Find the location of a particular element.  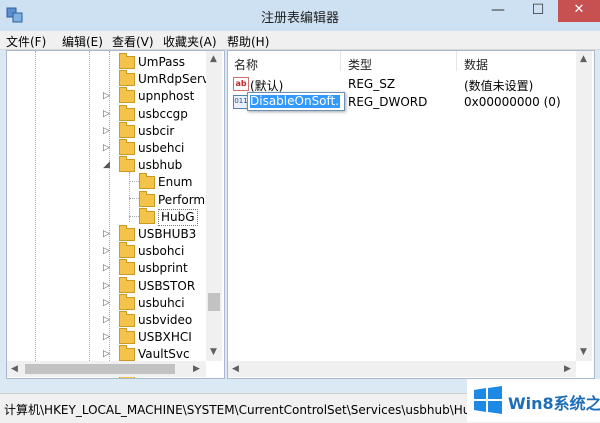

tree-item-upnphost: ▷ upnphost is located at coordinates (106, 96).